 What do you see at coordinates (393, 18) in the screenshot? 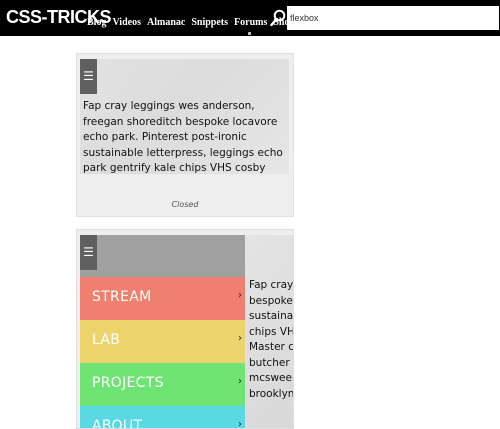
I see `search-input` at bounding box center [393, 18].